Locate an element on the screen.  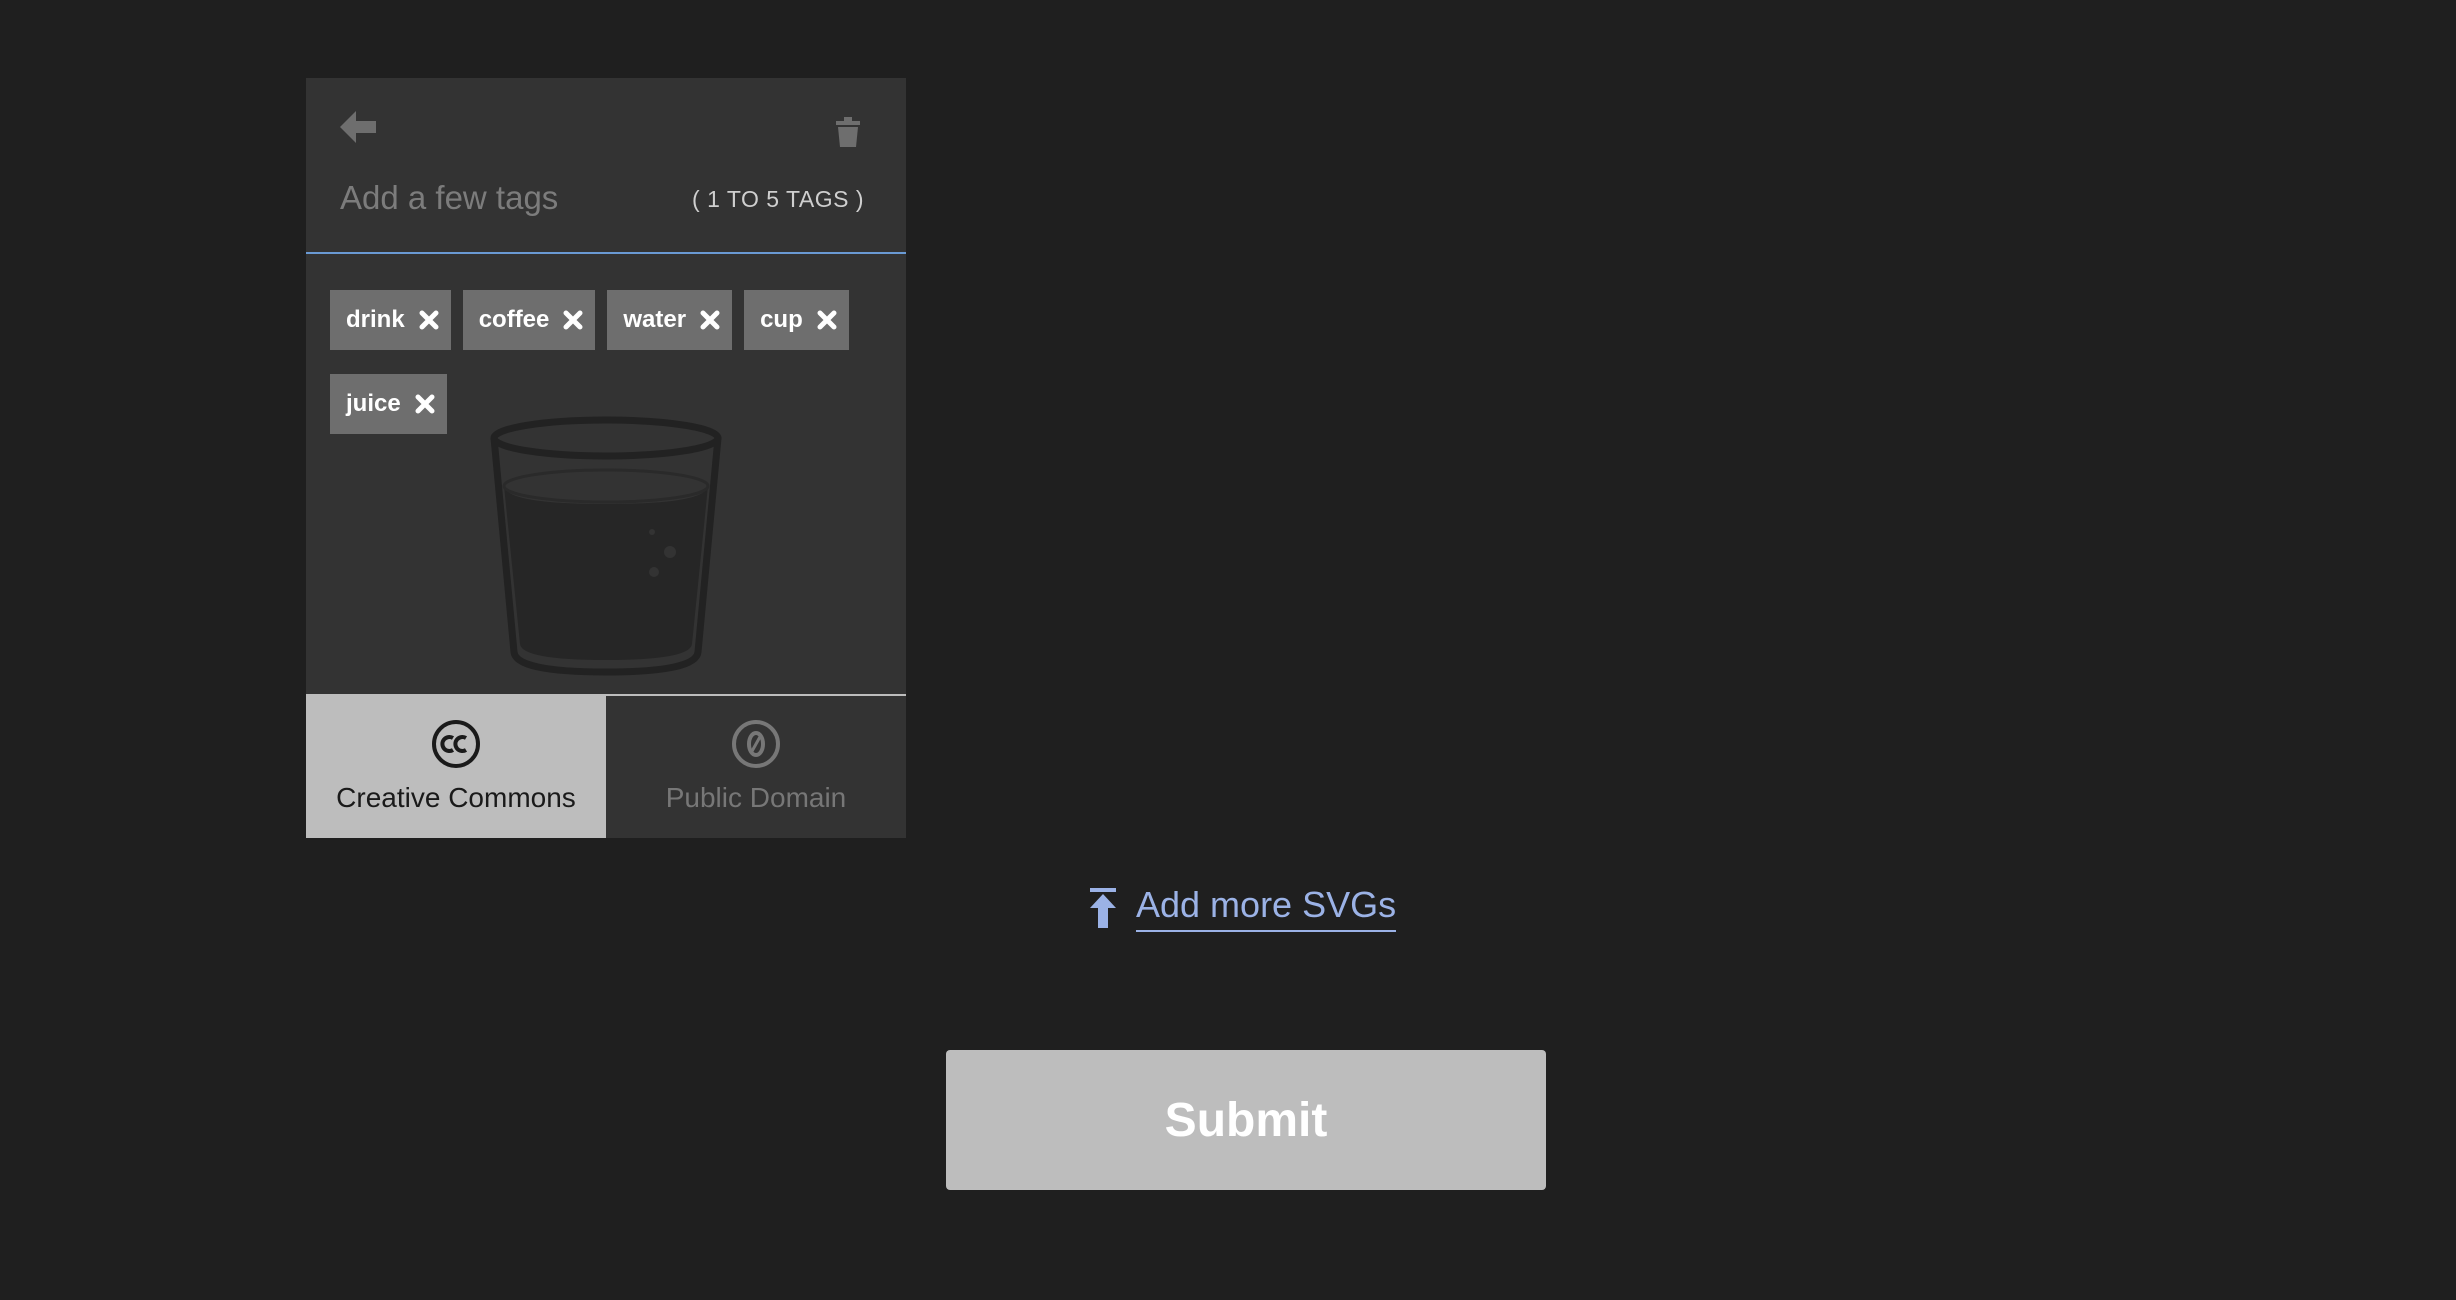
svg-upload-card: ( 1 TO 5 TAGS ) drink coffee is located at coordinates (606, 458).